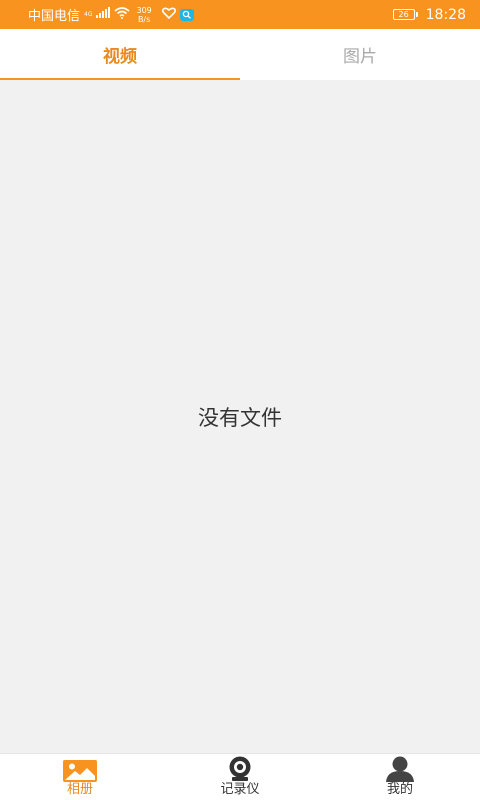  I want to click on battery-tip, so click(416, 14).